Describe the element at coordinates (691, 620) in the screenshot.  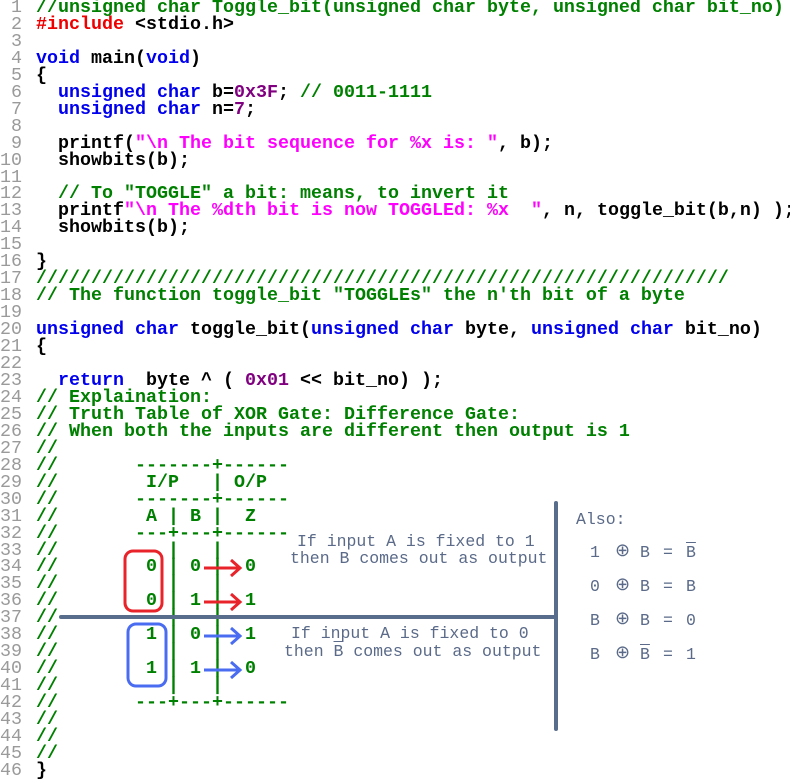
I see `identity-result: 0` at that location.